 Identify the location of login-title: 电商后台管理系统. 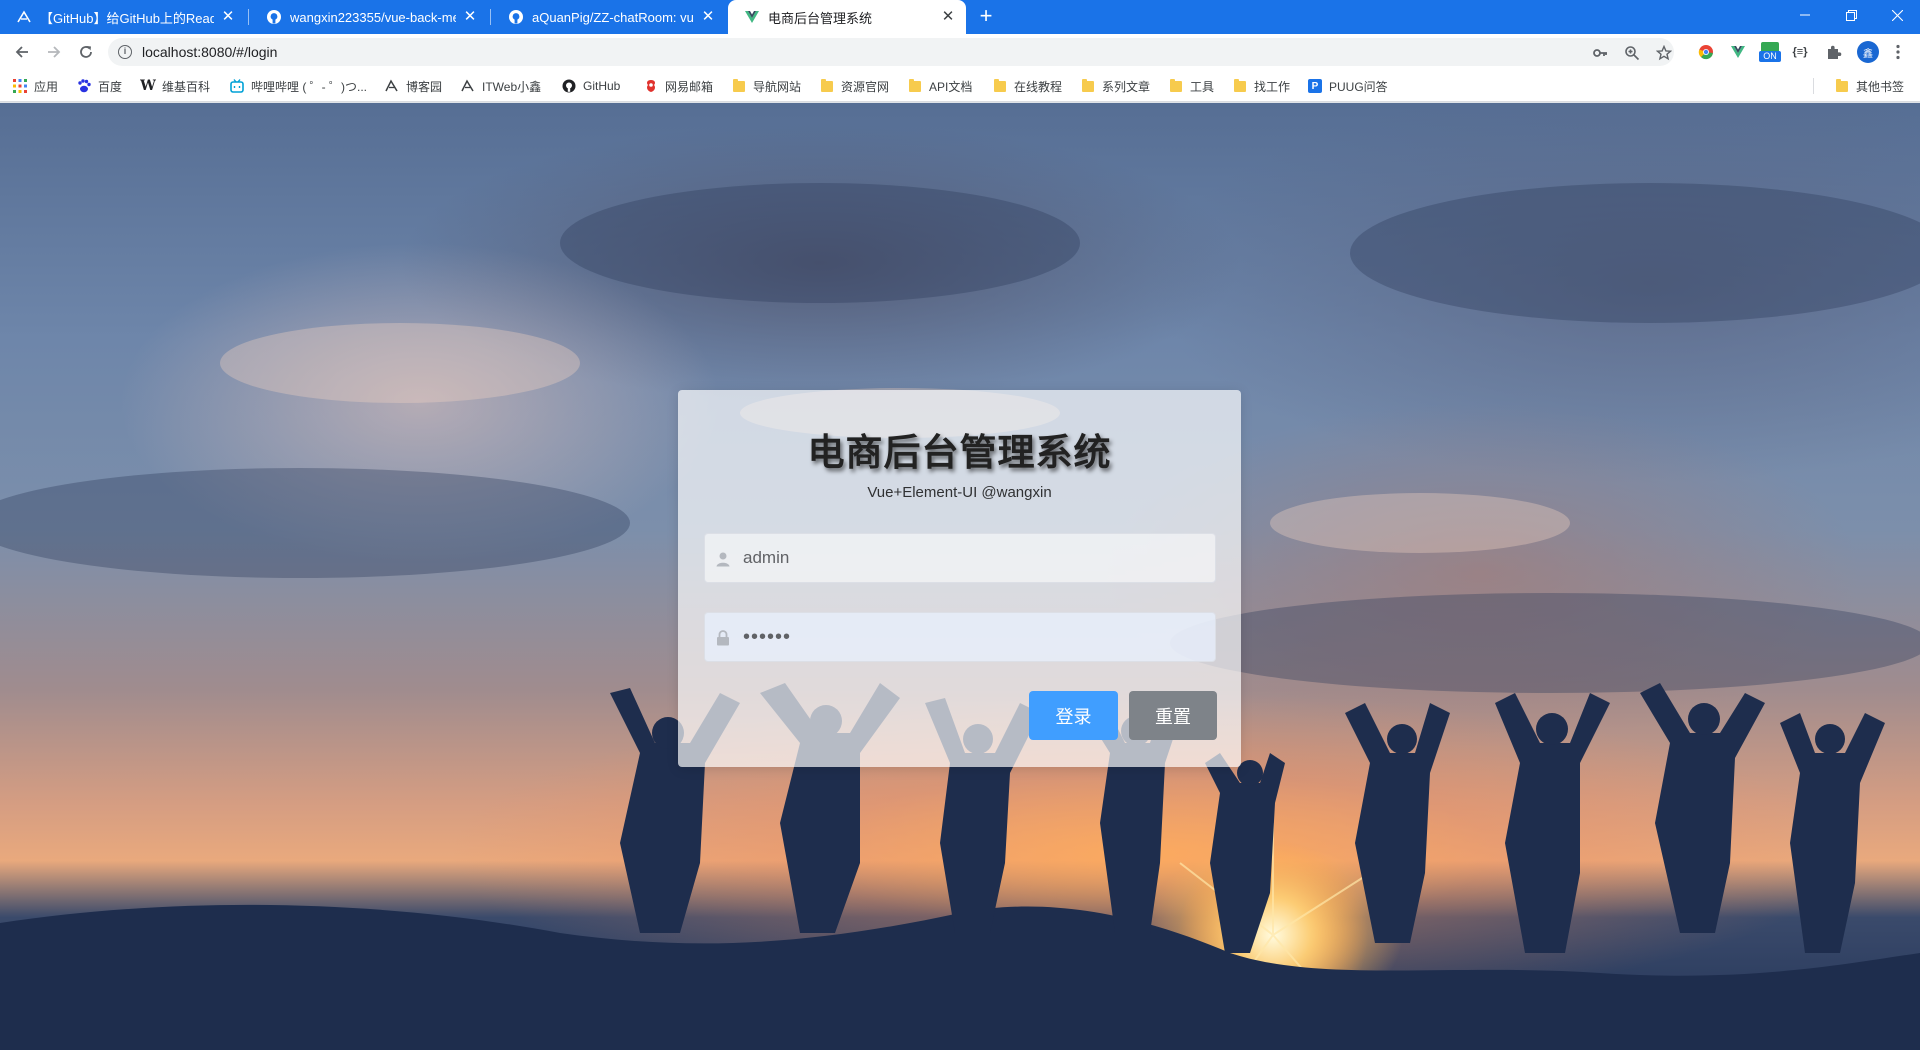
(959, 452).